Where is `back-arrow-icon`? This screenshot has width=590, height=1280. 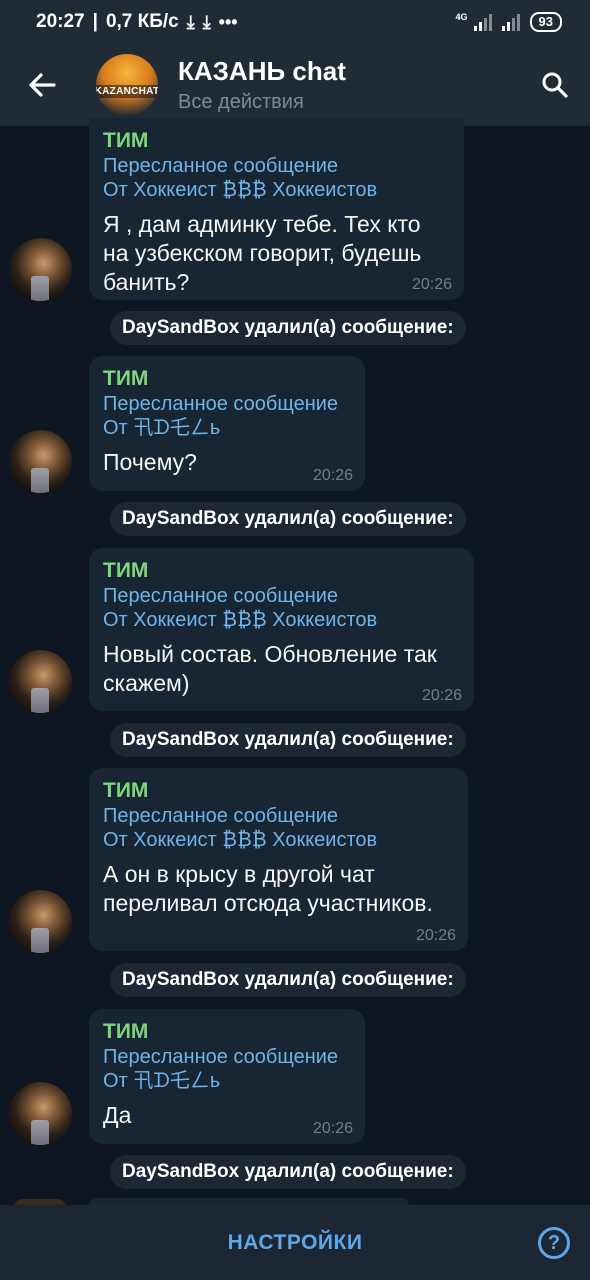
back-arrow-icon is located at coordinates (42, 85).